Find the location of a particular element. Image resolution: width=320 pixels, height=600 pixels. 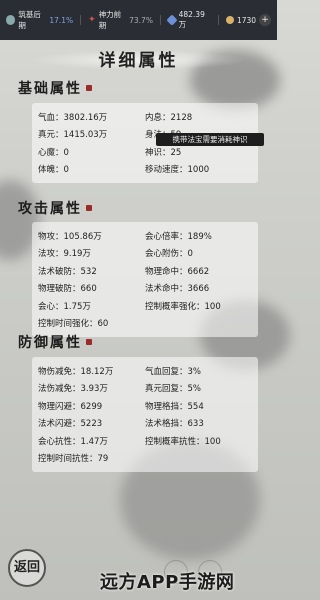

section-title-text: 基础属性 is located at coordinates (50, 89).